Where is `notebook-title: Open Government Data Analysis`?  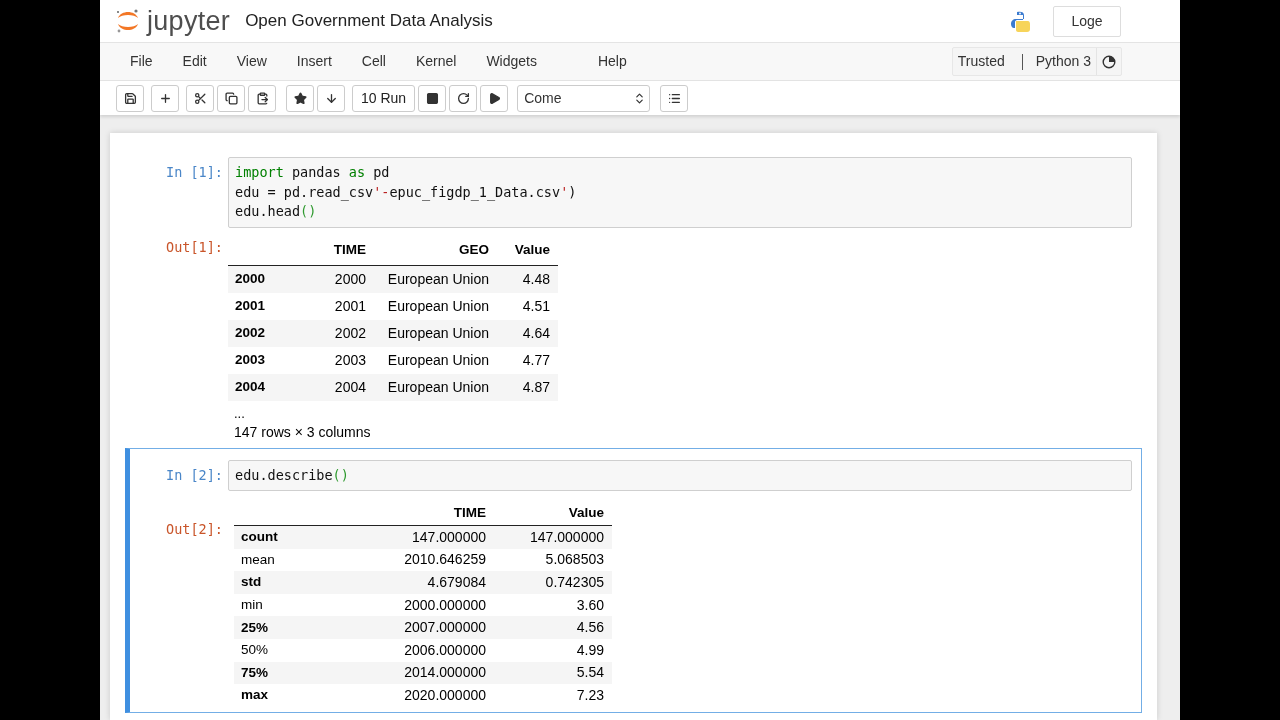 notebook-title: Open Government Data Analysis is located at coordinates (369, 21).